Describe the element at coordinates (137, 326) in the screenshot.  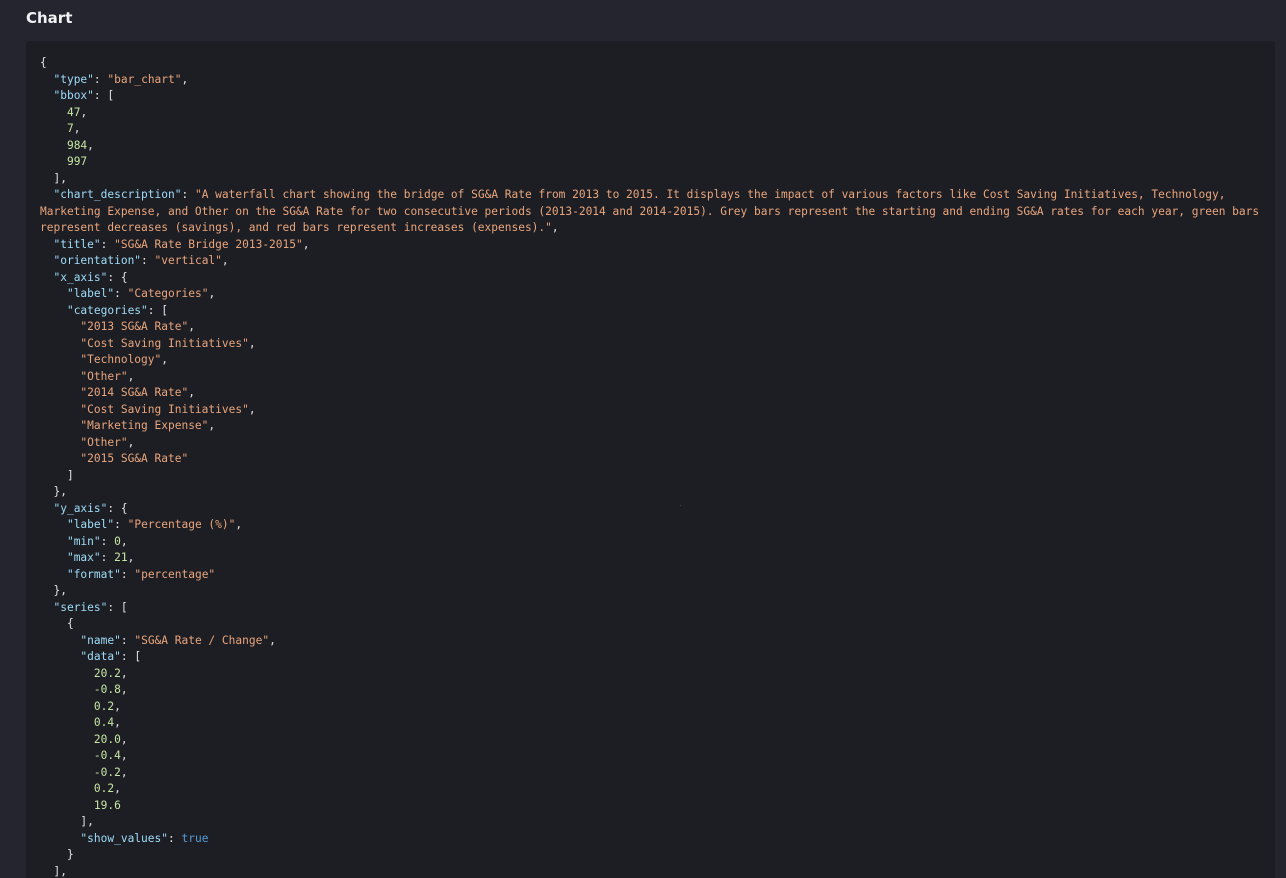
I see `code-line: "2013 SG&A Rate",` at that location.